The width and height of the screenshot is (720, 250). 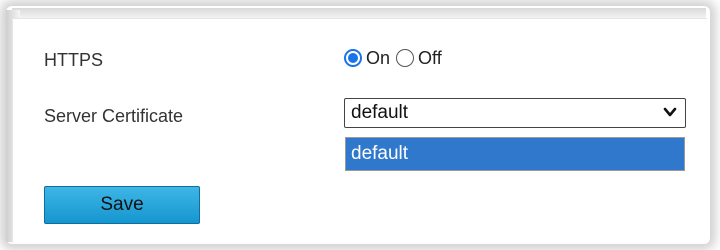 I want to click on server-certificate-select: default, so click(x=515, y=113).